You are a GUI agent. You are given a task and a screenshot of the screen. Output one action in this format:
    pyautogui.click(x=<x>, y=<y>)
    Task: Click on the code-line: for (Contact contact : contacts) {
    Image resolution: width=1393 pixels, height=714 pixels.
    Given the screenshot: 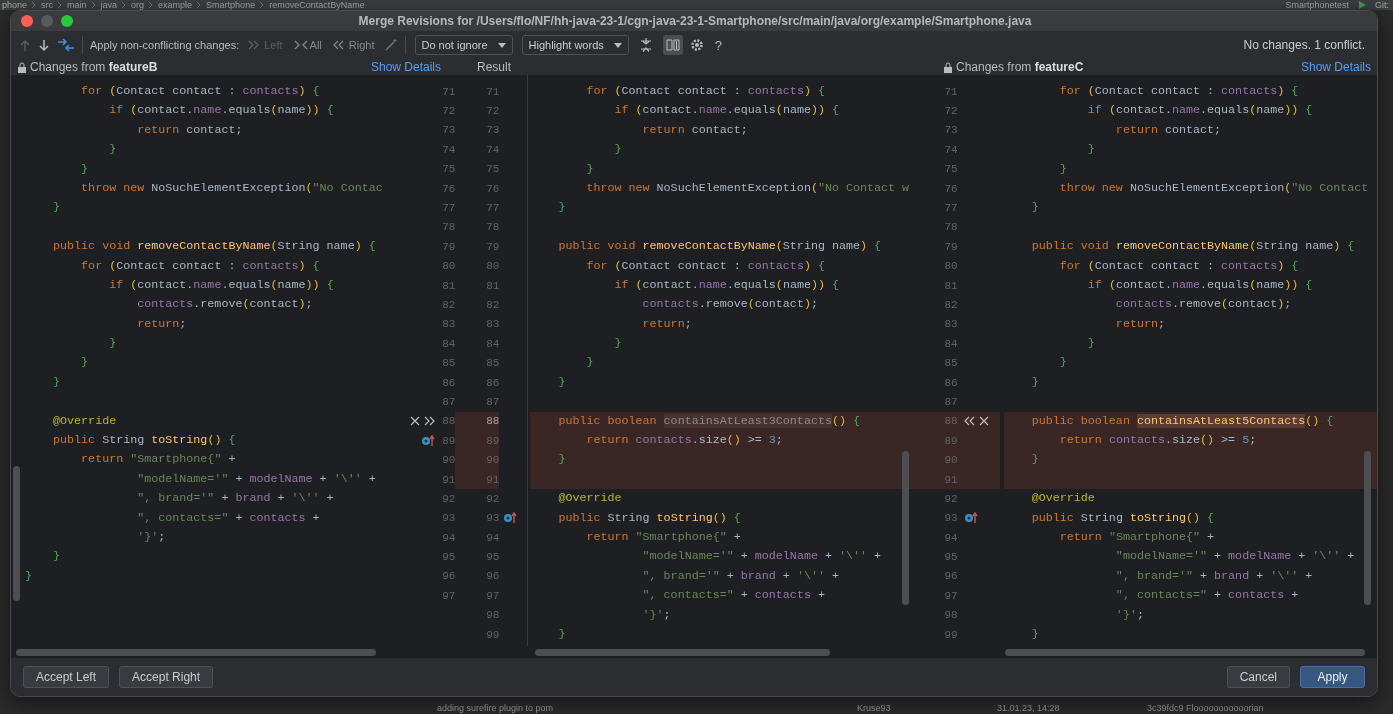 What is the action you would take?
    pyautogui.click(x=705, y=266)
    